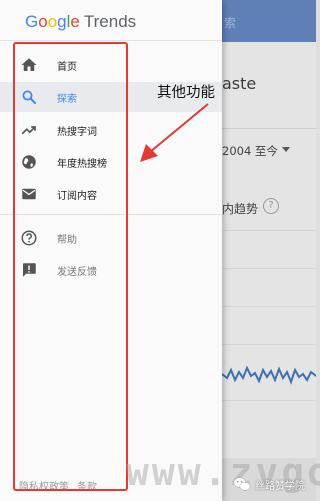 Image resolution: width=320 pixels, height=501 pixels. What do you see at coordinates (271, 206) in the screenshot?
I see `help-icon: ?` at bounding box center [271, 206].